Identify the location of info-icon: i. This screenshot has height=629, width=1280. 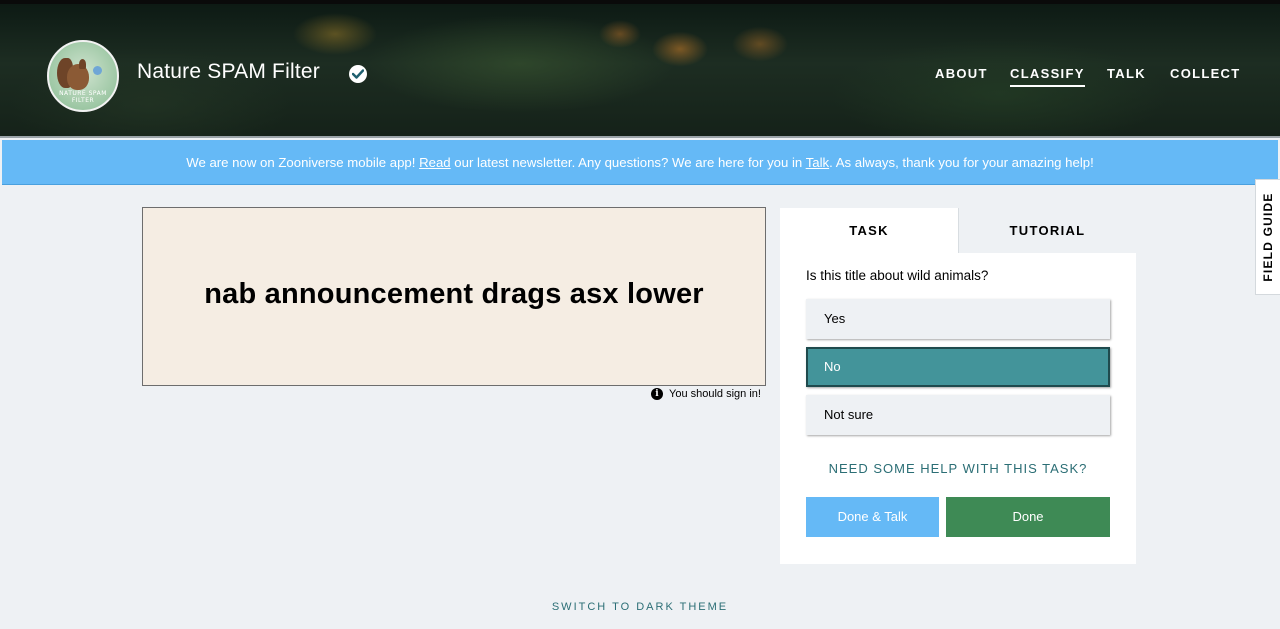
(657, 394).